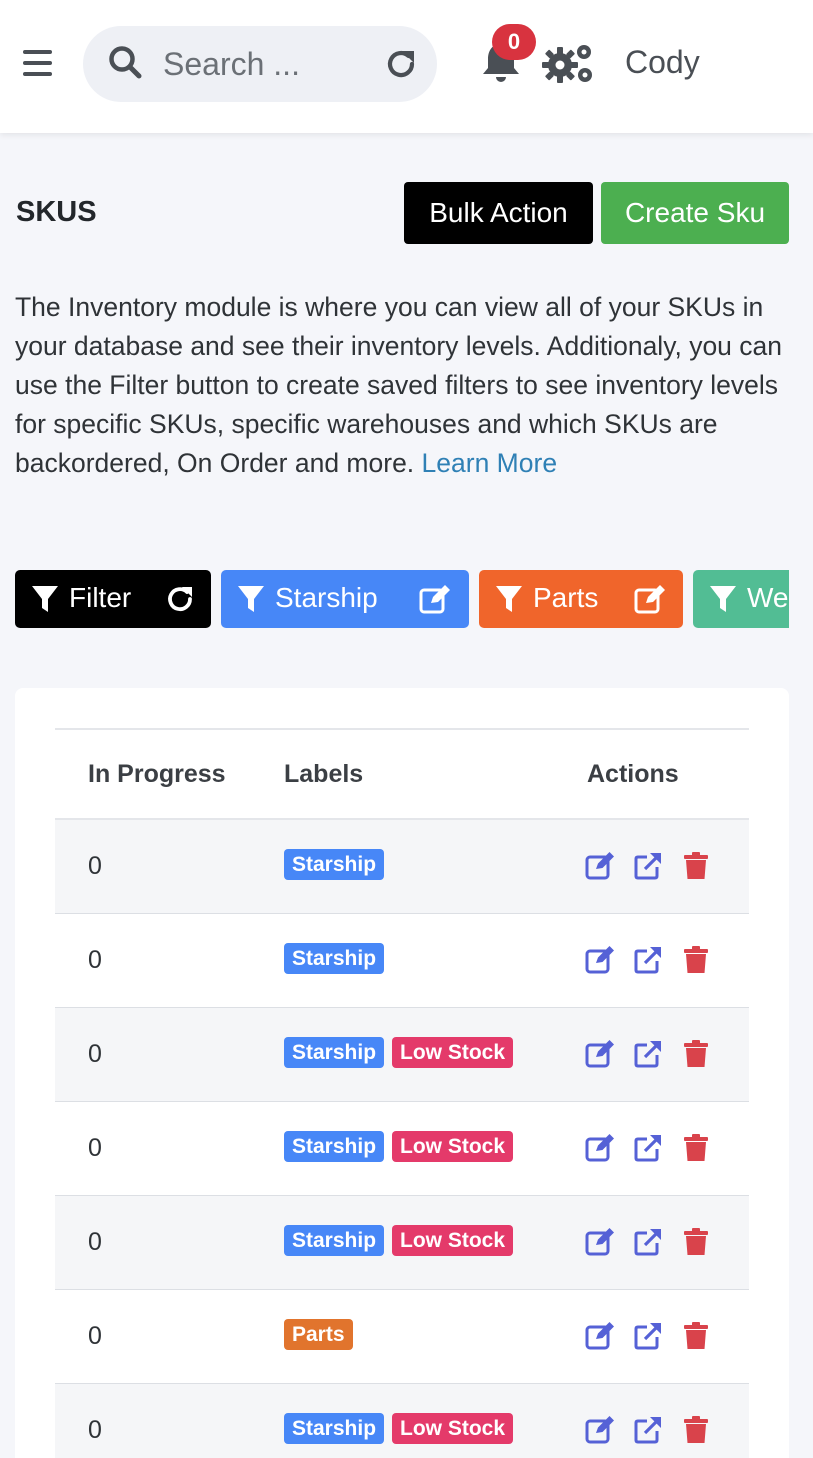 The height and width of the screenshot is (1458, 813). Describe the element at coordinates (37, 63) in the screenshot. I see `menu-icon` at that location.